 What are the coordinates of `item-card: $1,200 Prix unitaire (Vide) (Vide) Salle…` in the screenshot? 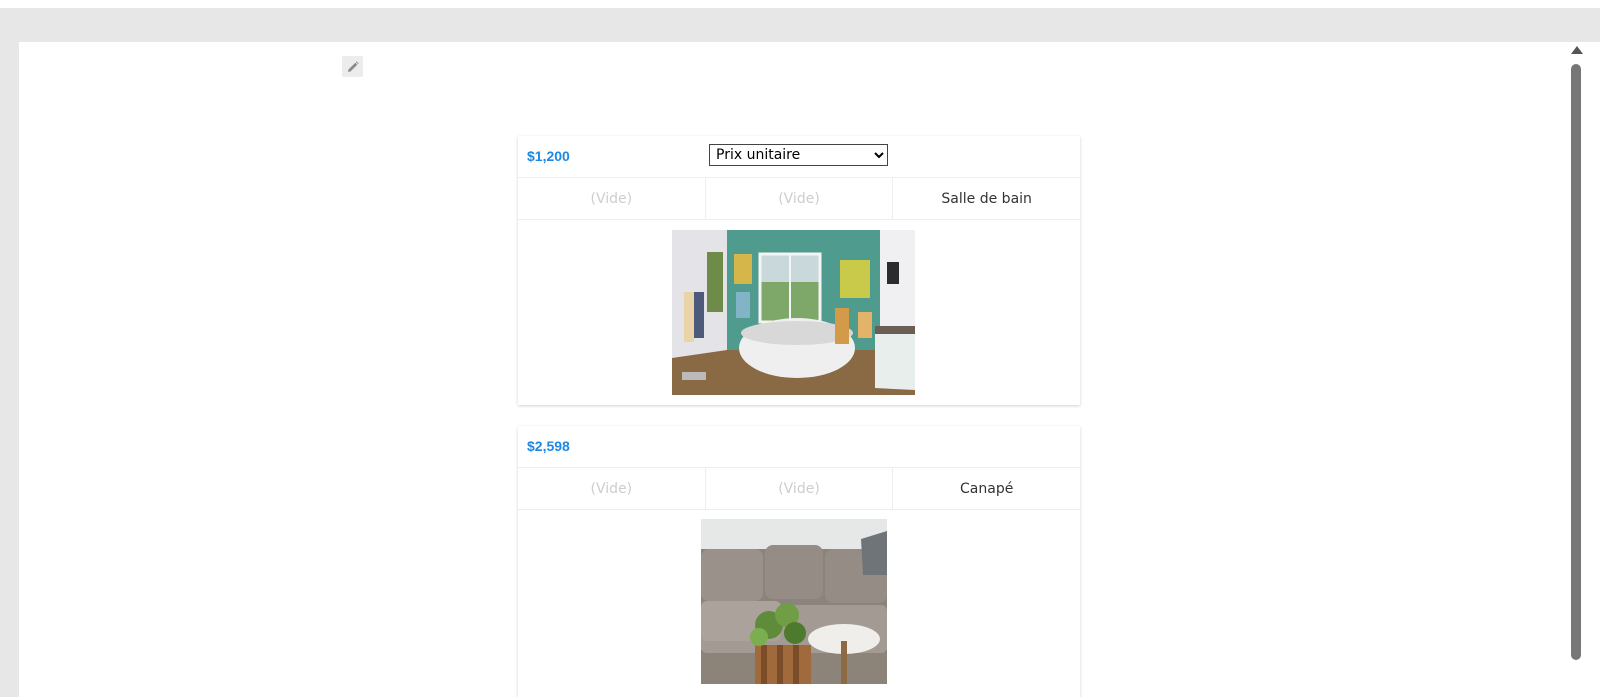 It's located at (799, 270).